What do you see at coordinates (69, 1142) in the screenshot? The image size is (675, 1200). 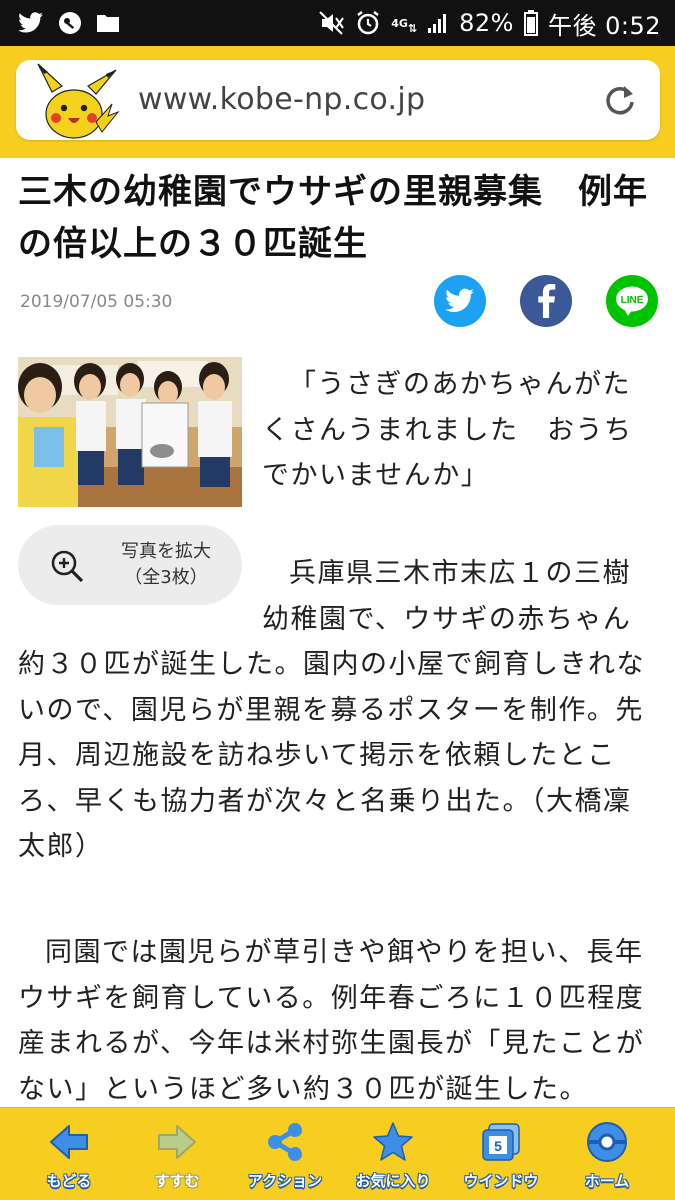 I see `back-arrow-icon` at bounding box center [69, 1142].